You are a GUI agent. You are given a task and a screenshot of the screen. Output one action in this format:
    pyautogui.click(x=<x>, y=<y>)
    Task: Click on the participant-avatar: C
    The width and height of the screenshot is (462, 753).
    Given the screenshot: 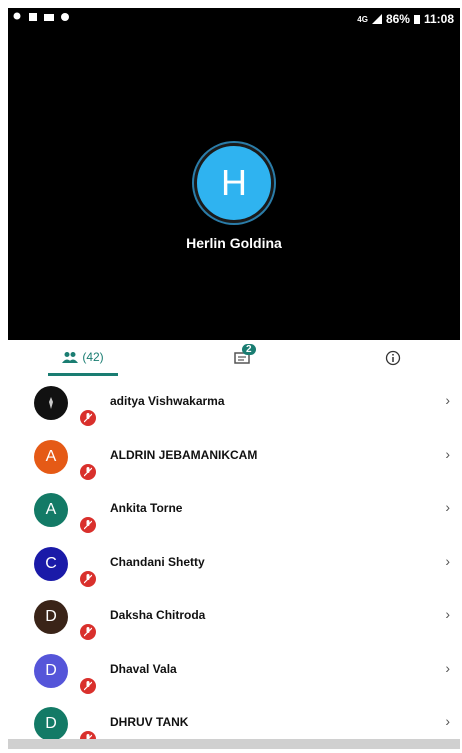 What is the action you would take?
    pyautogui.click(x=51, y=563)
    